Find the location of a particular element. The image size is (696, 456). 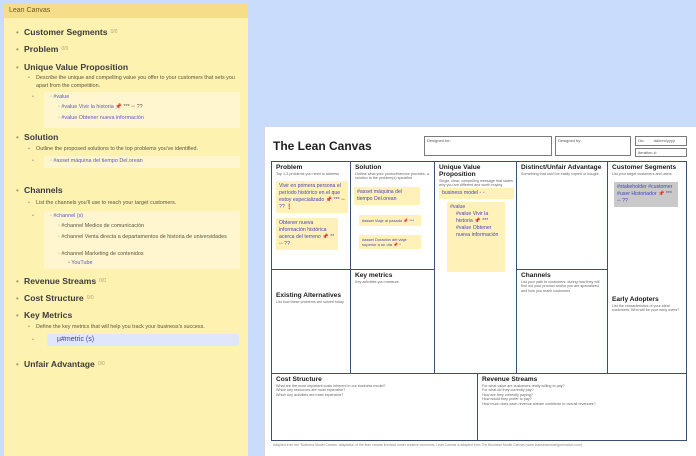

section-uvp: • Unique Value Proposition is located at coordinates (66, 67).